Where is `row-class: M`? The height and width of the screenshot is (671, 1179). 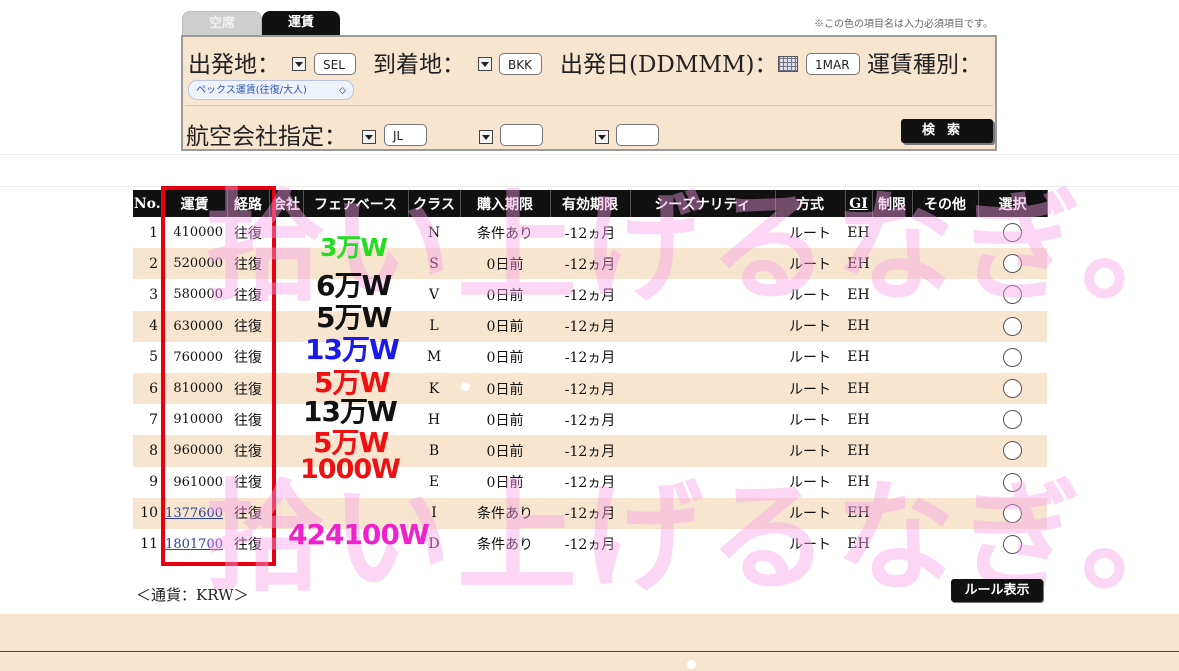 row-class: M is located at coordinates (434, 357).